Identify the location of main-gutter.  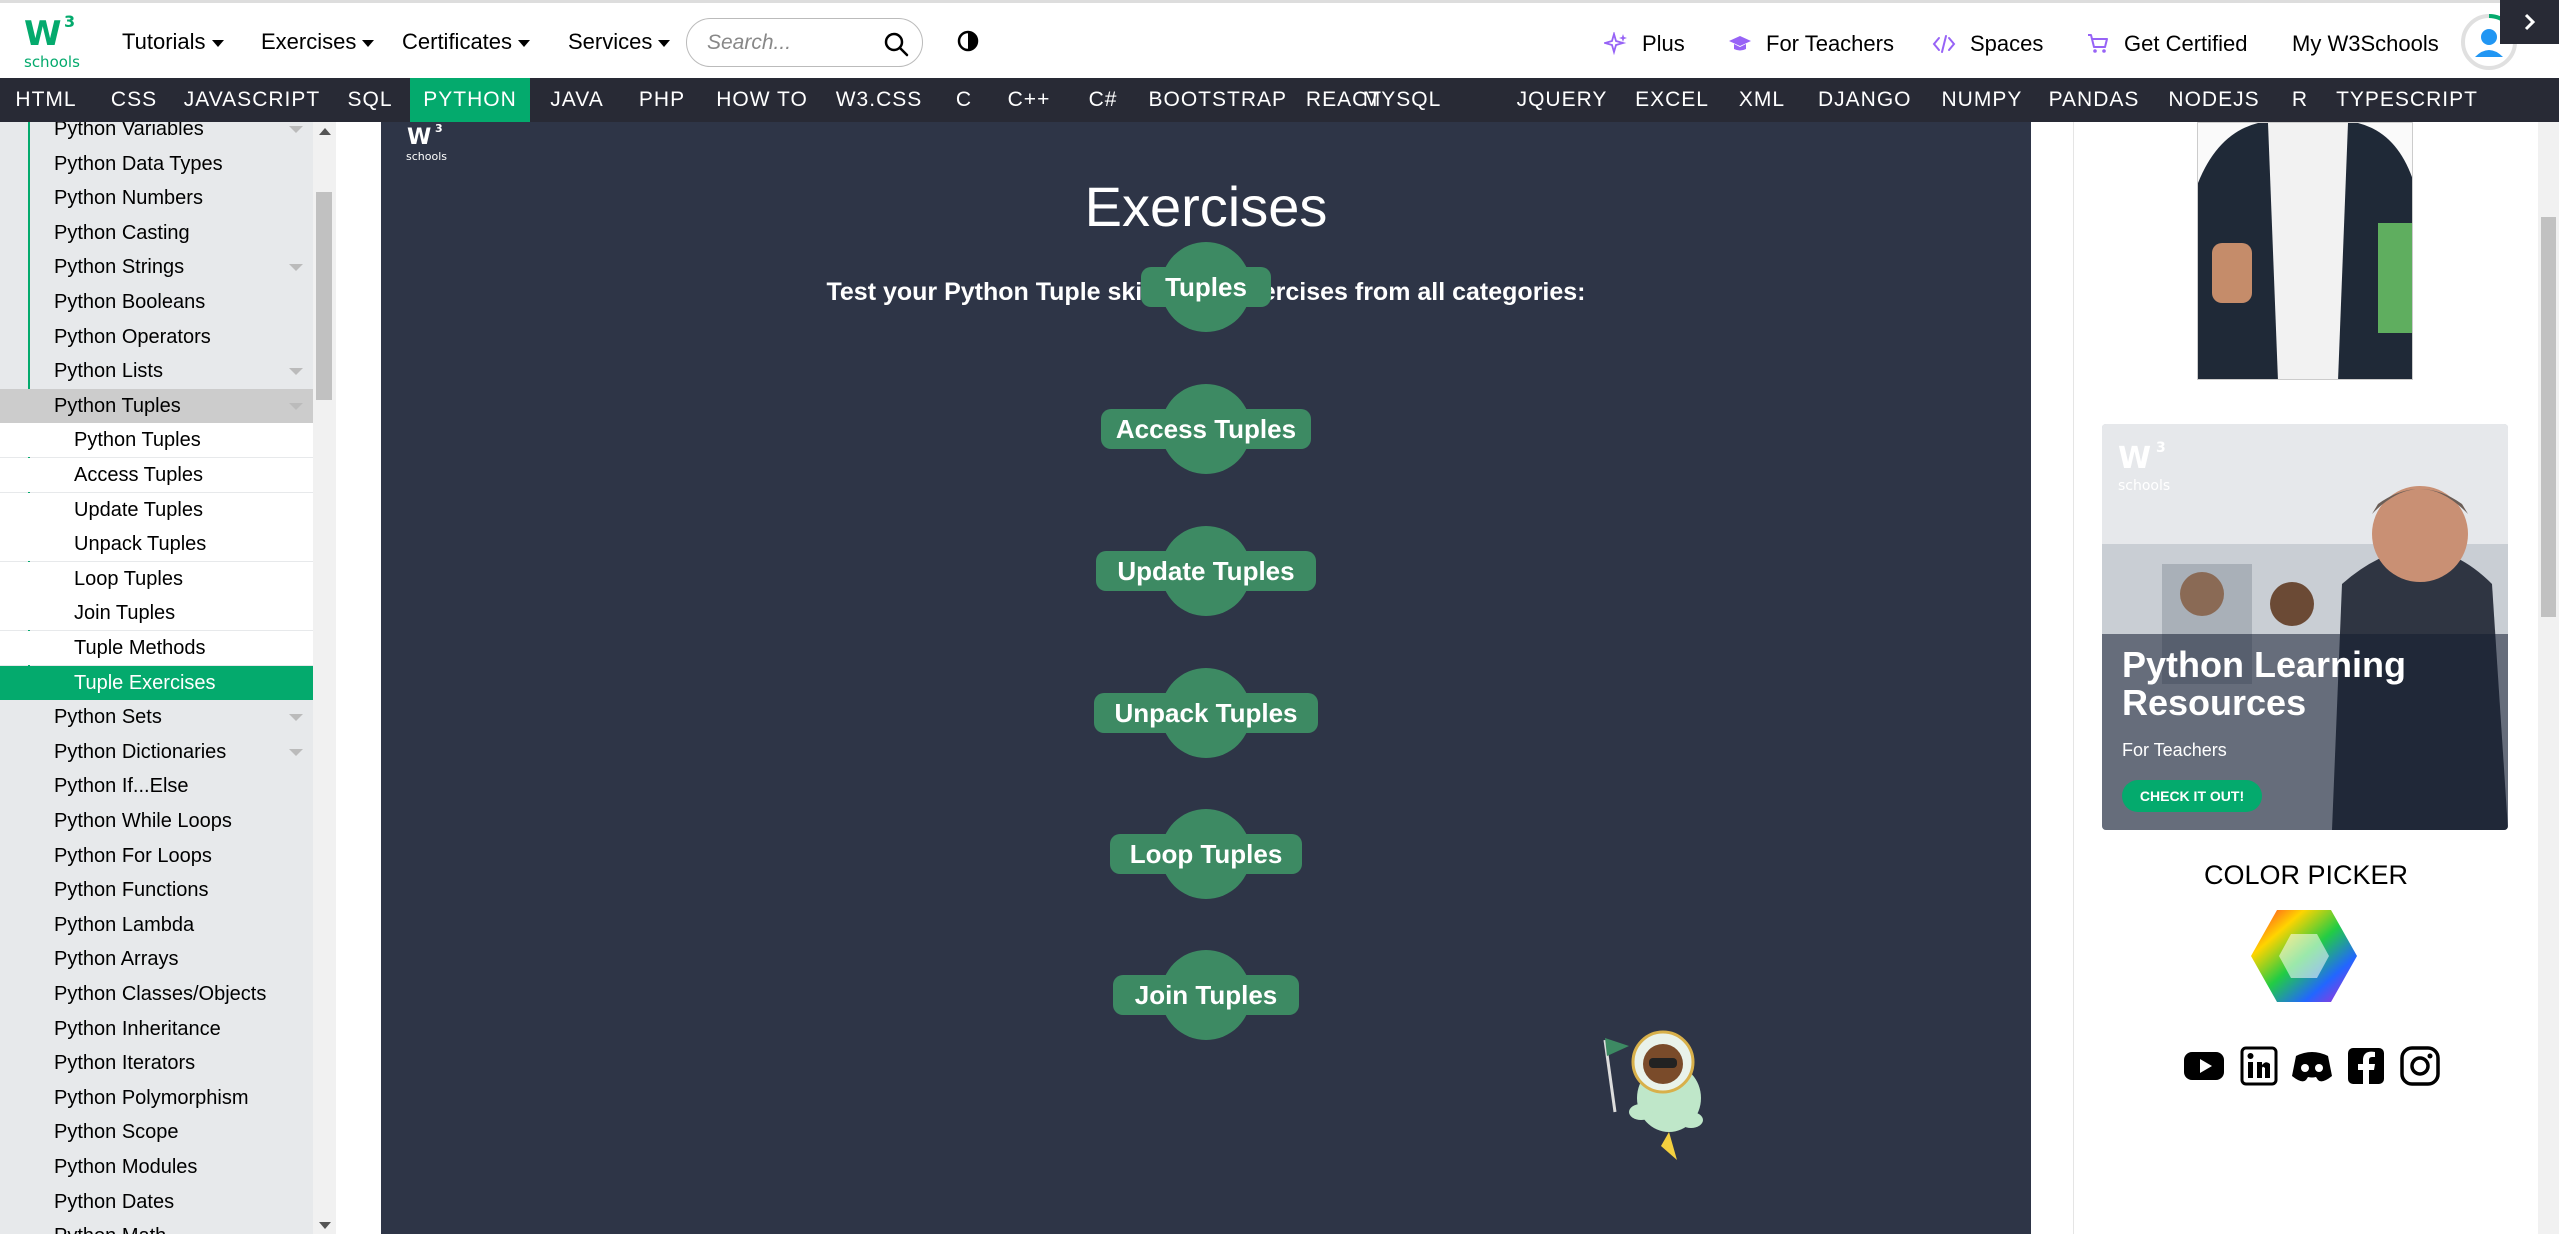
(358, 678).